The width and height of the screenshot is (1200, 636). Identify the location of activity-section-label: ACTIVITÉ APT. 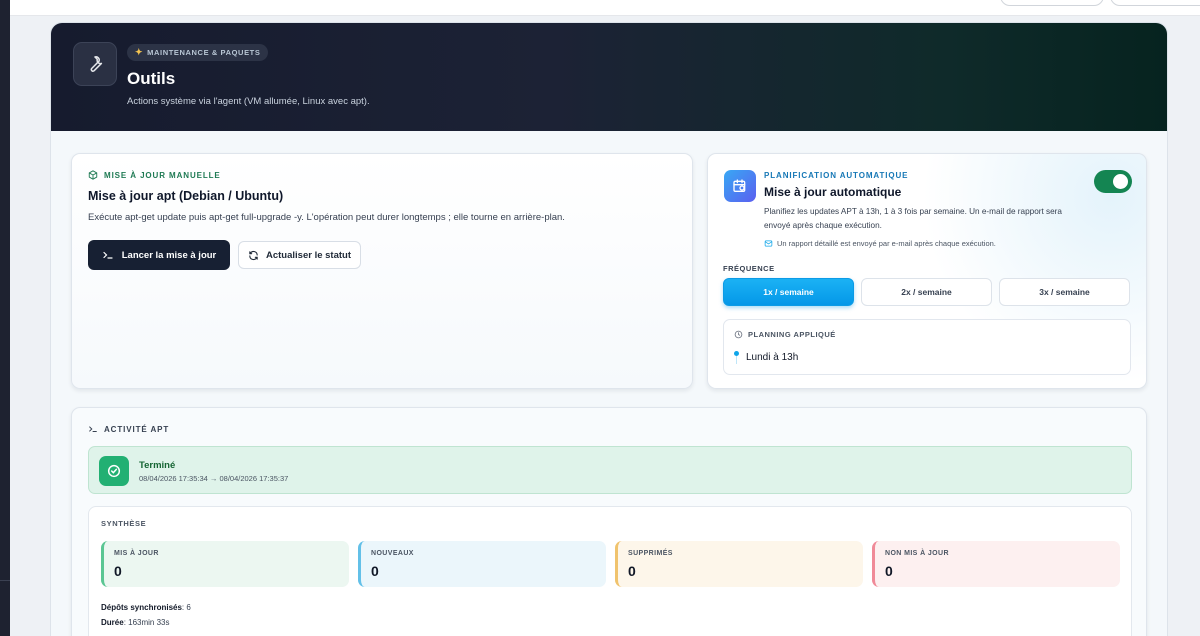
(128, 429).